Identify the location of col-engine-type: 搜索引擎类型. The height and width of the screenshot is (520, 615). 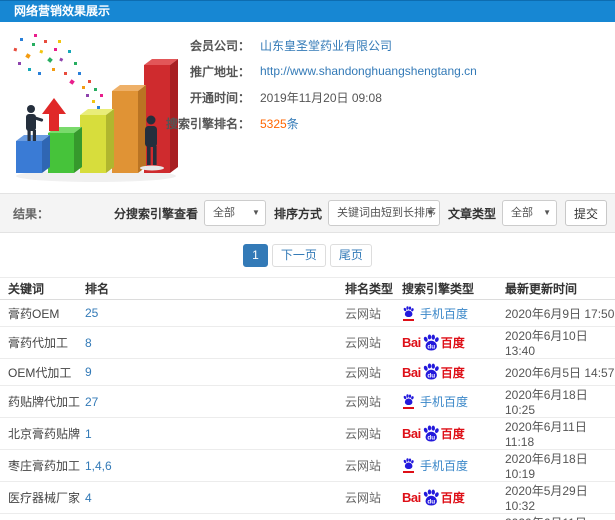
(453, 288).